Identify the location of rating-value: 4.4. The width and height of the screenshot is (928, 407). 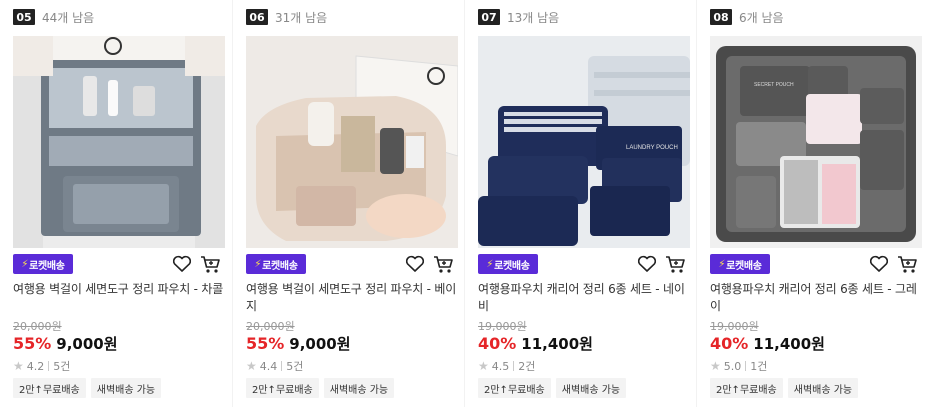
(268, 366).